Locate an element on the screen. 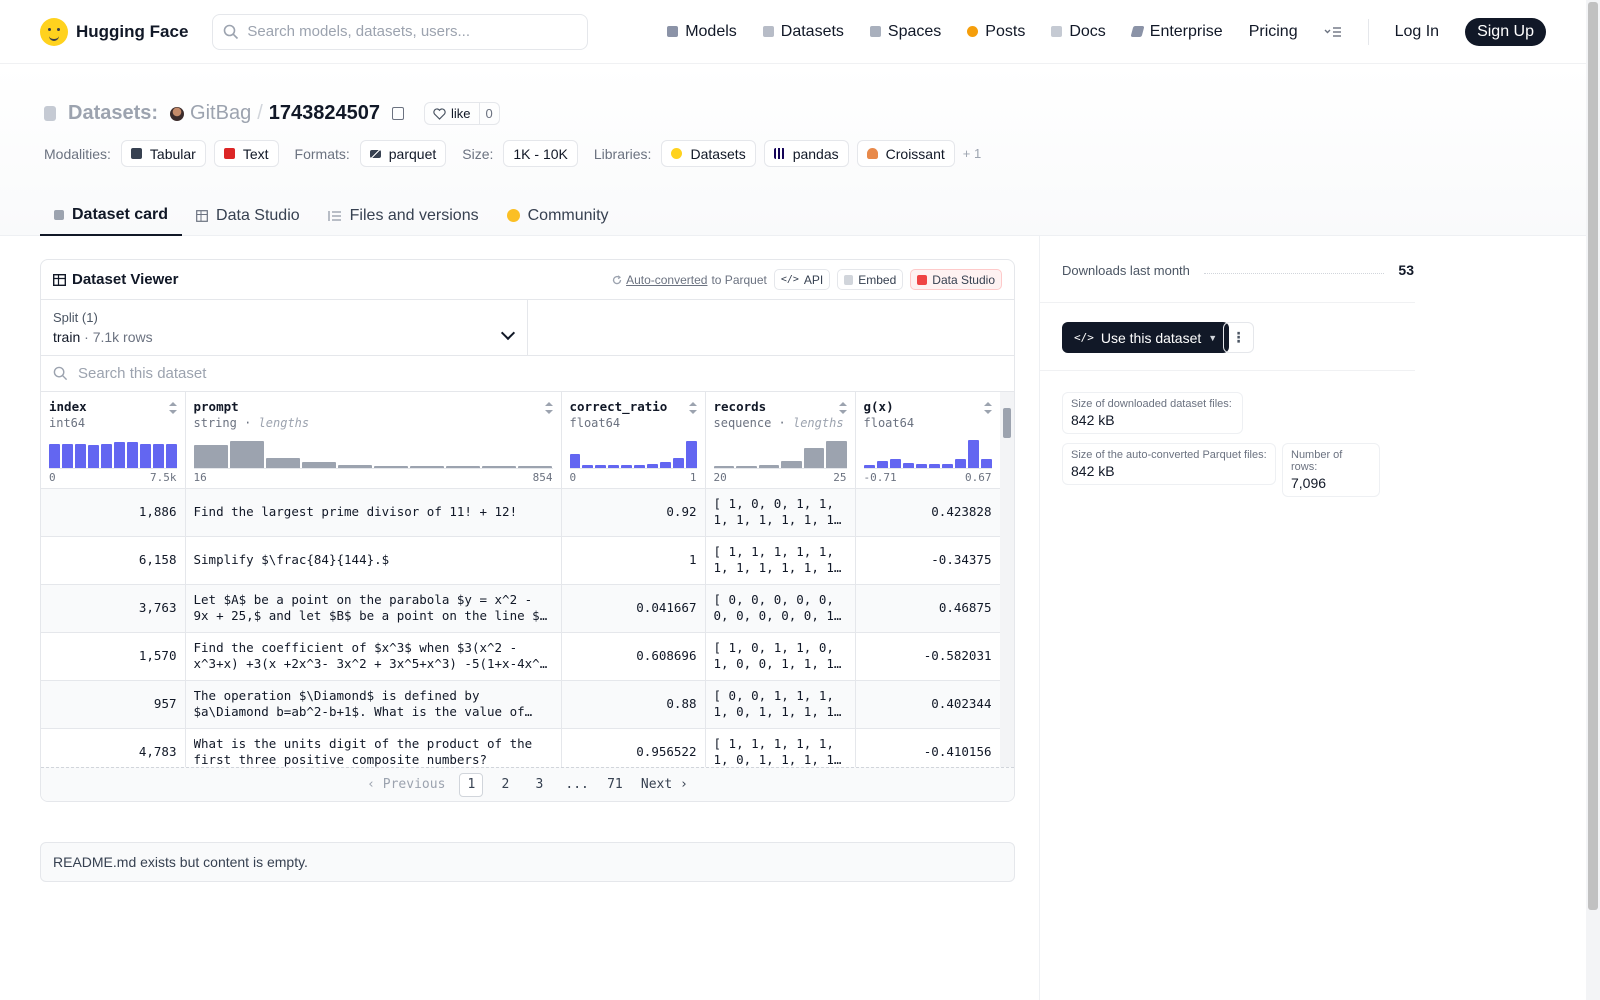 The height and width of the screenshot is (1000, 1600). page-scrollbar is located at coordinates (1593, 500).